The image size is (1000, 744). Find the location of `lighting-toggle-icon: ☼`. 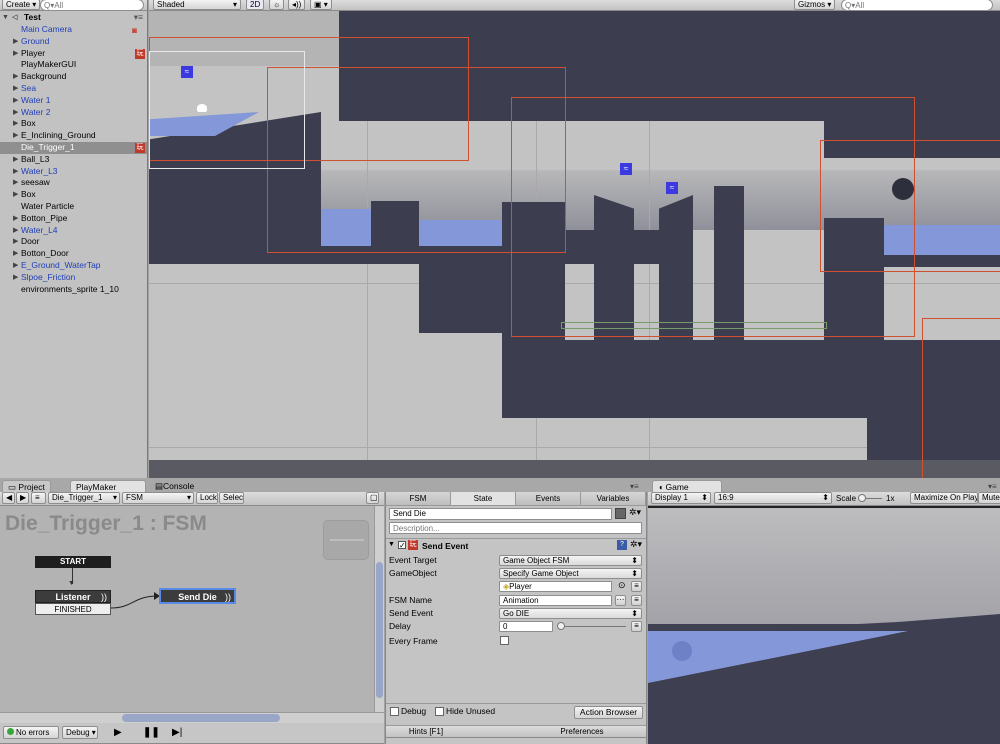

lighting-toggle-icon: ☼ is located at coordinates (277, 5).